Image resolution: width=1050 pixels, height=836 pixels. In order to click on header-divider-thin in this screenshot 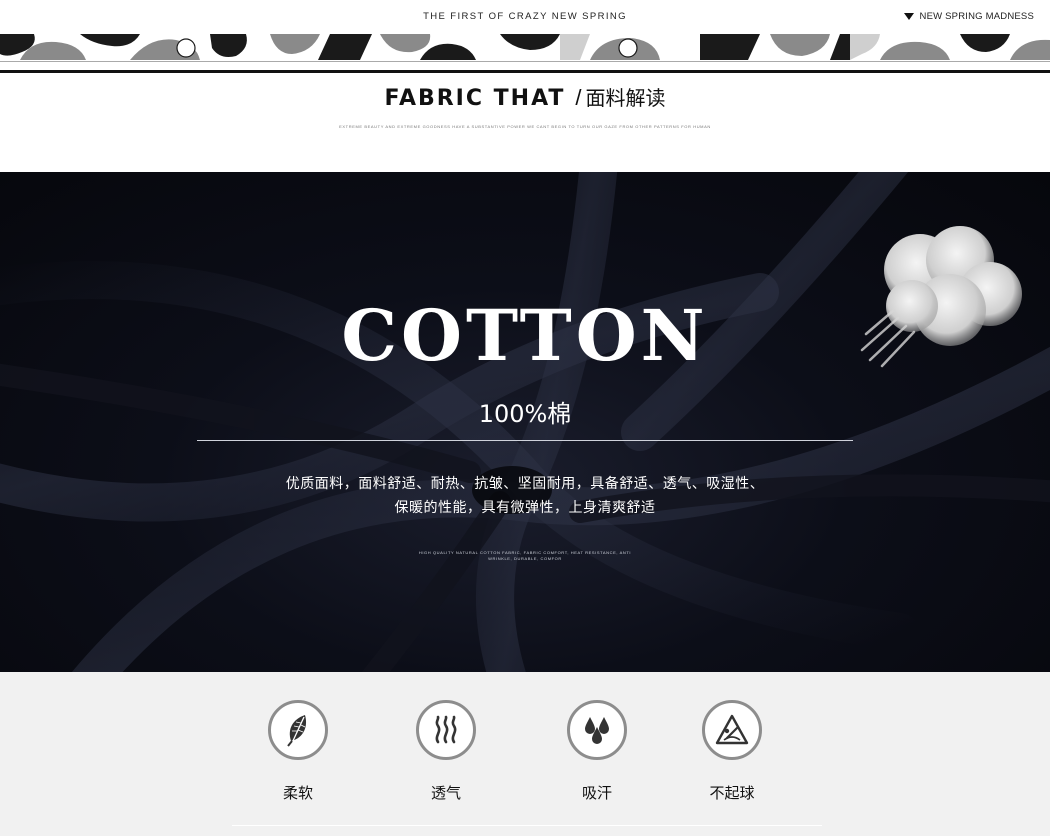, I will do `click(525, 61)`.